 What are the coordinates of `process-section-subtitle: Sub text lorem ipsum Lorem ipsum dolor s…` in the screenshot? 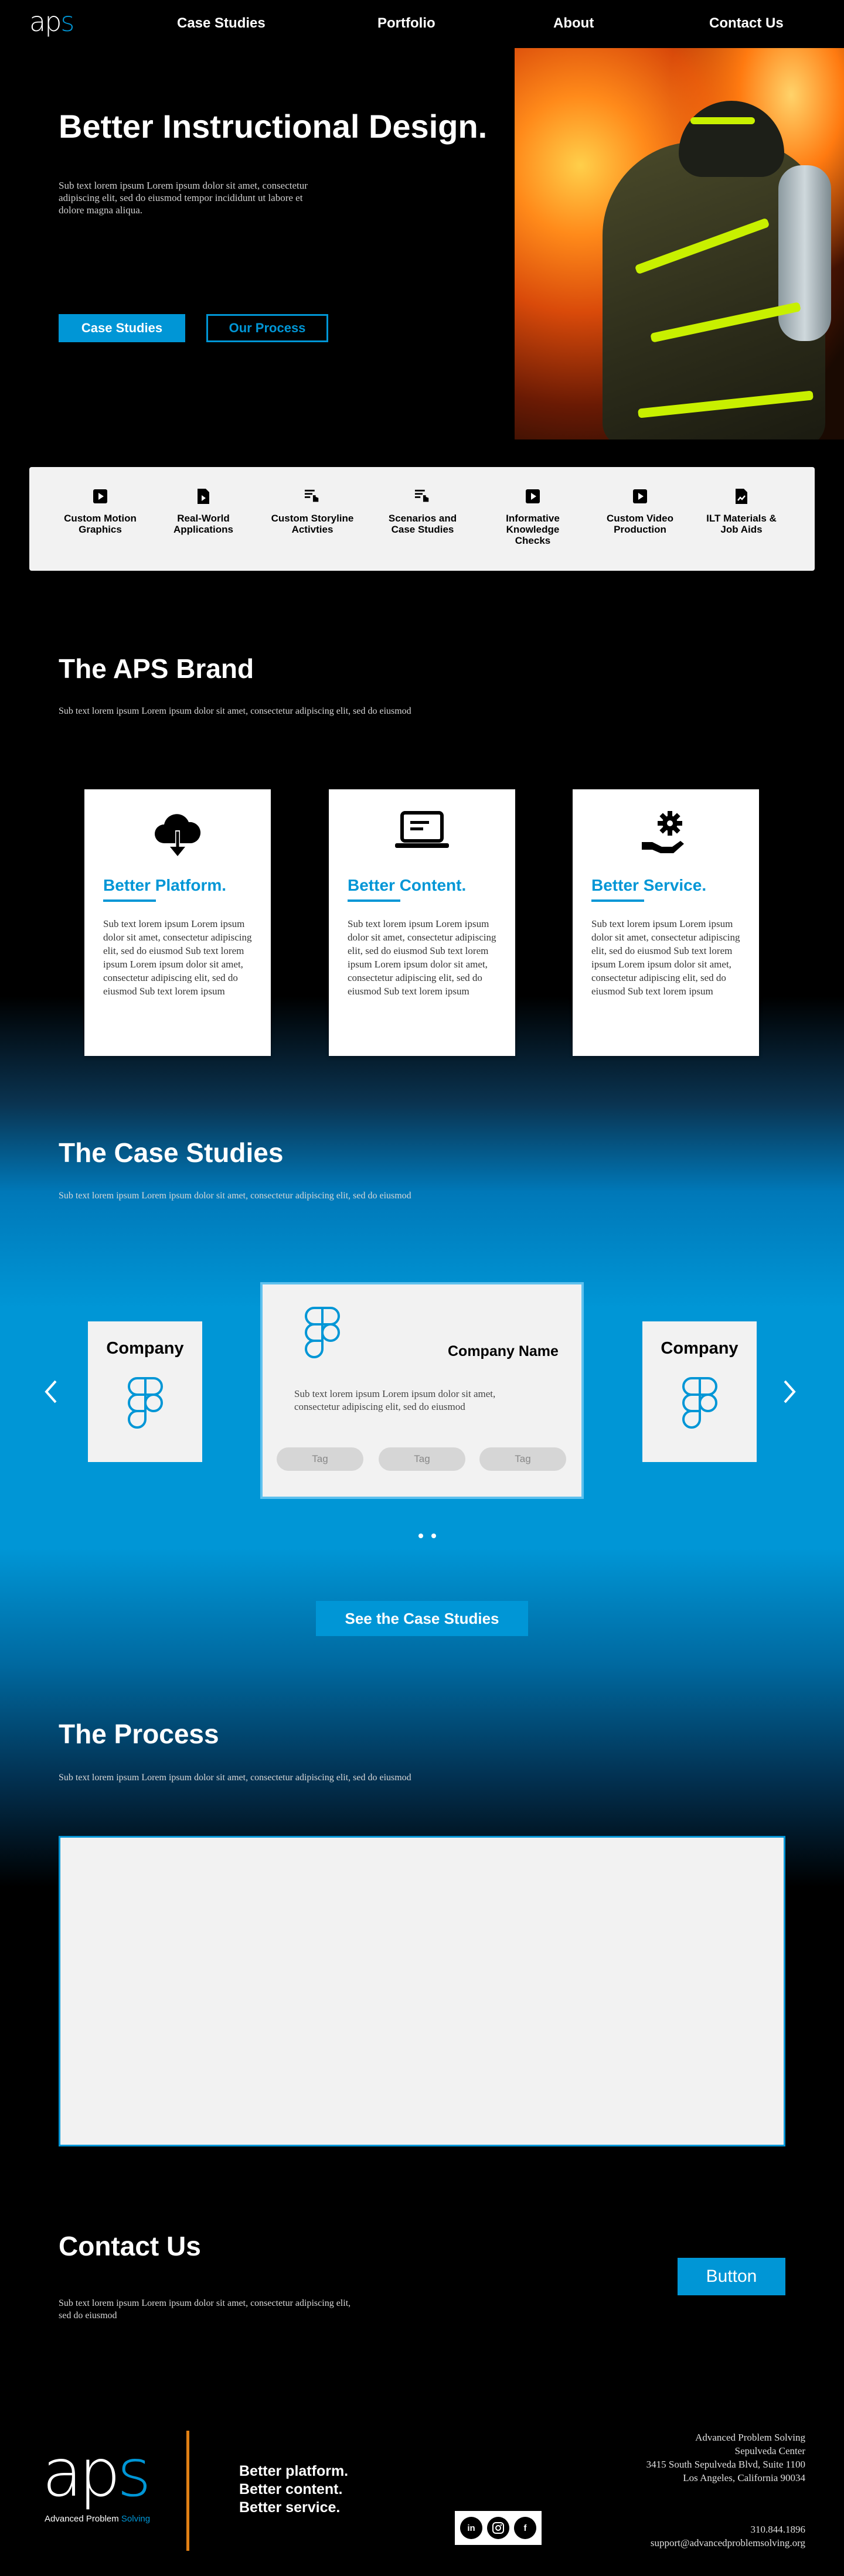 It's located at (235, 1778).